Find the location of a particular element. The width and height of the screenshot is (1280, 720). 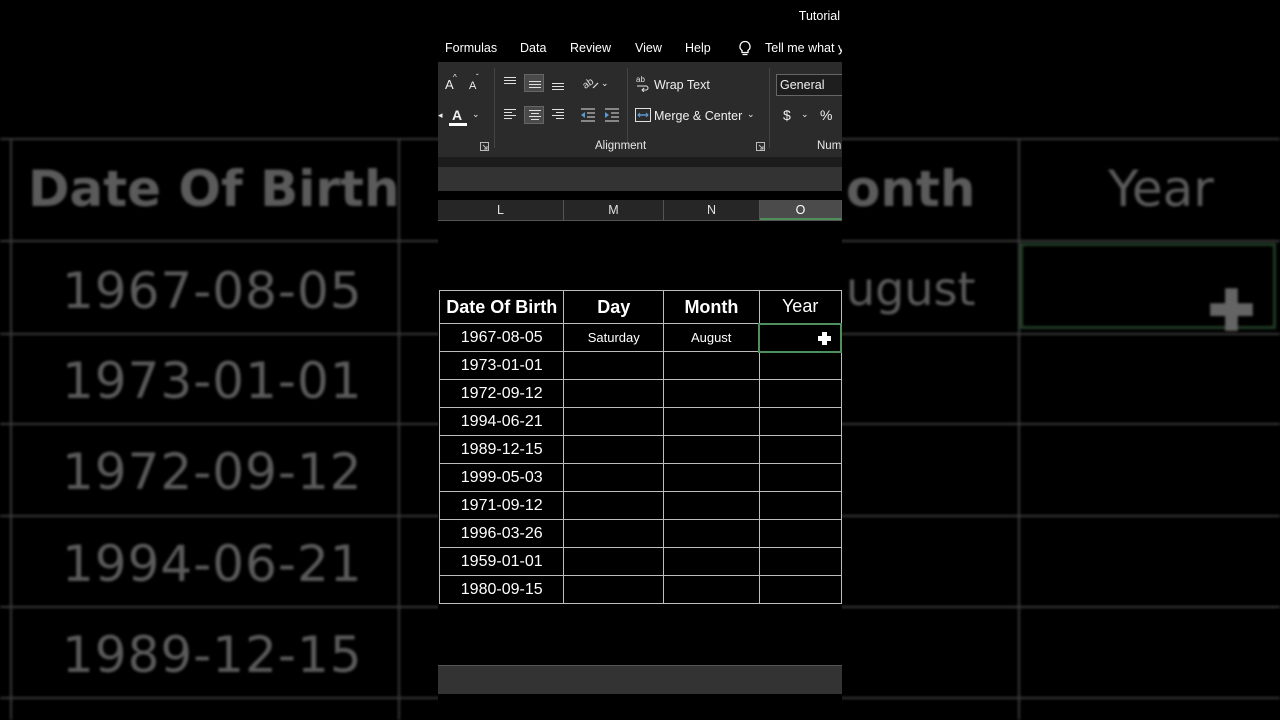

alignment-dialog-launcher-icon is located at coordinates (760, 146).